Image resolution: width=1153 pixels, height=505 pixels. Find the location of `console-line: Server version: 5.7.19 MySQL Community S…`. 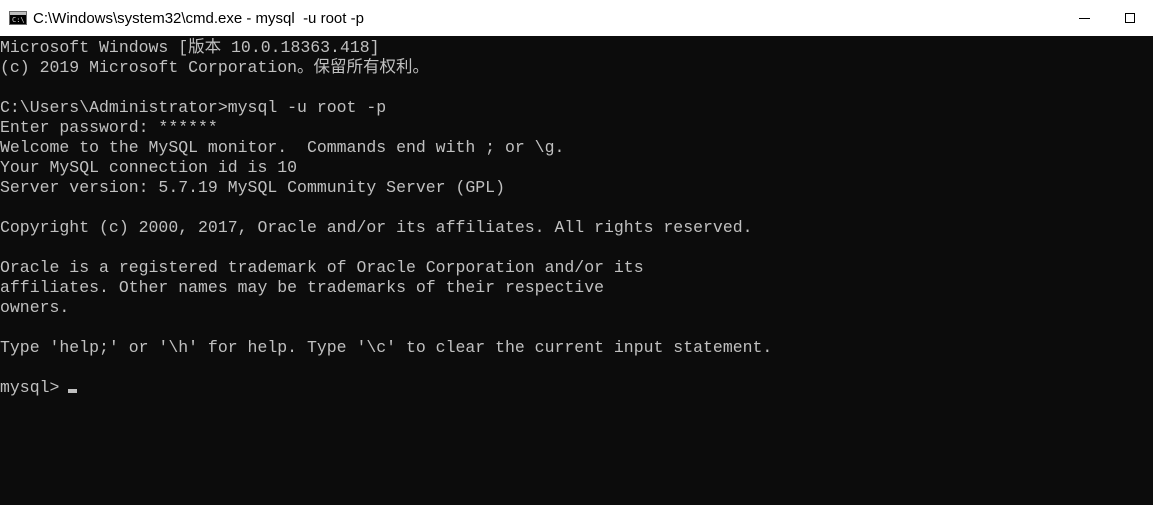

console-line: Server version: 5.7.19 MySQL Community S… is located at coordinates (252, 187).